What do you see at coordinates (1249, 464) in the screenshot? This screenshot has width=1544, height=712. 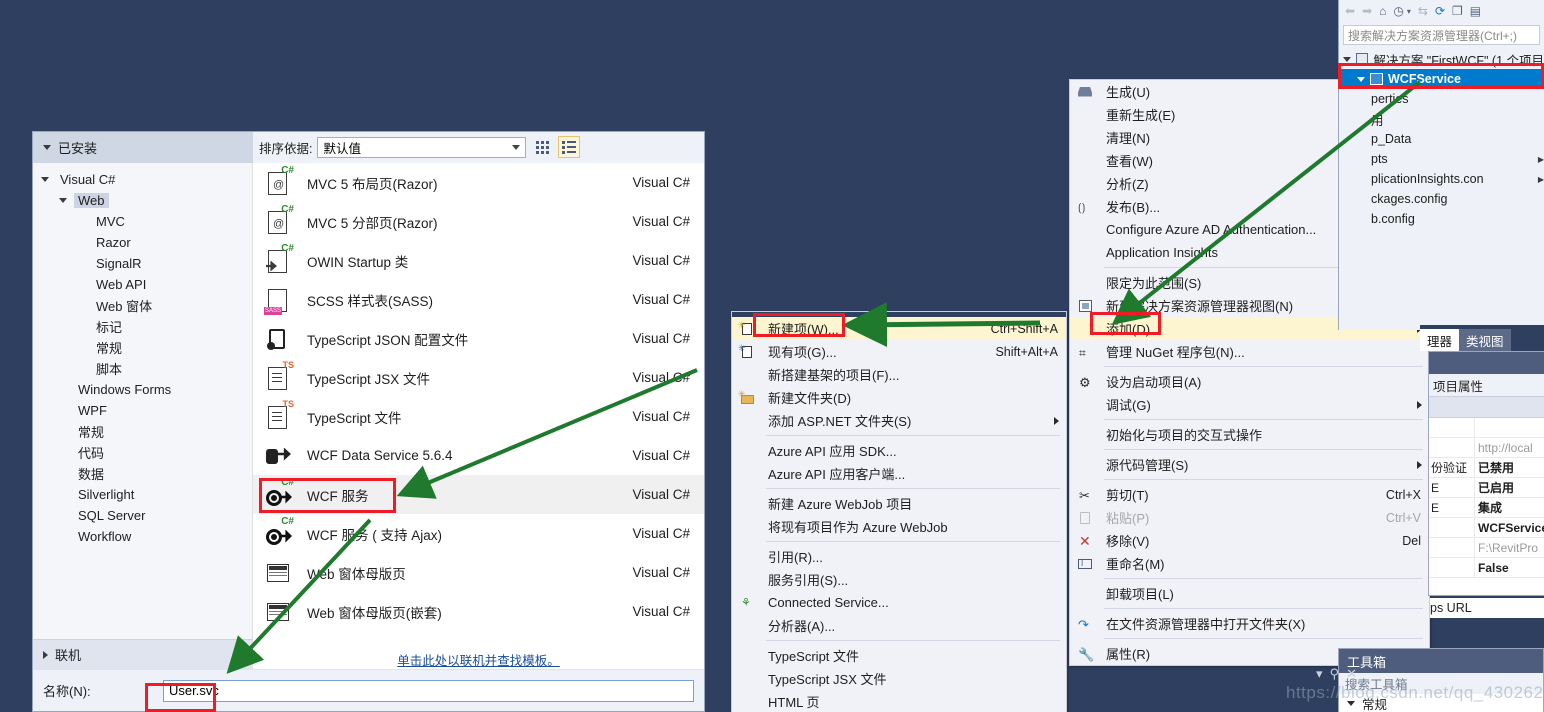 I see `project-menu-item: 源代码管理(S)` at bounding box center [1249, 464].